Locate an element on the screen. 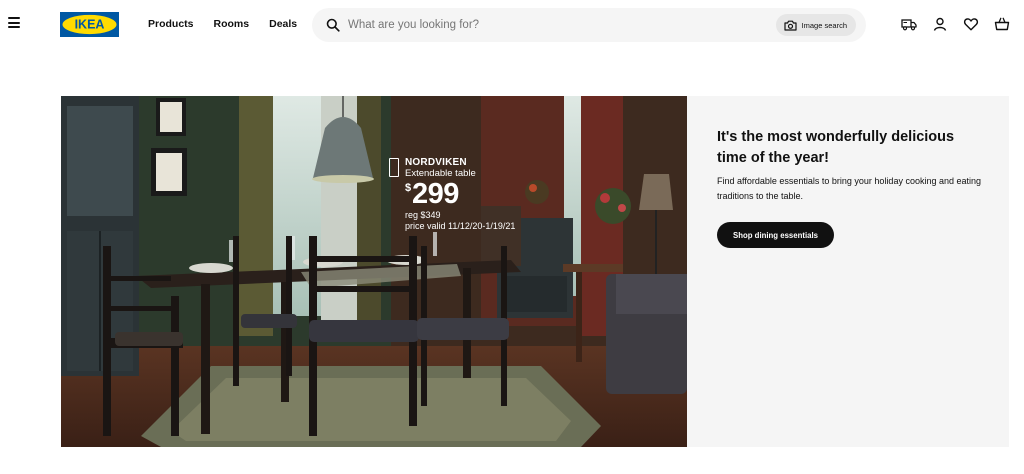 This screenshot has height=474, width=1024. shopping-bag-icon is located at coordinates (1002, 24).